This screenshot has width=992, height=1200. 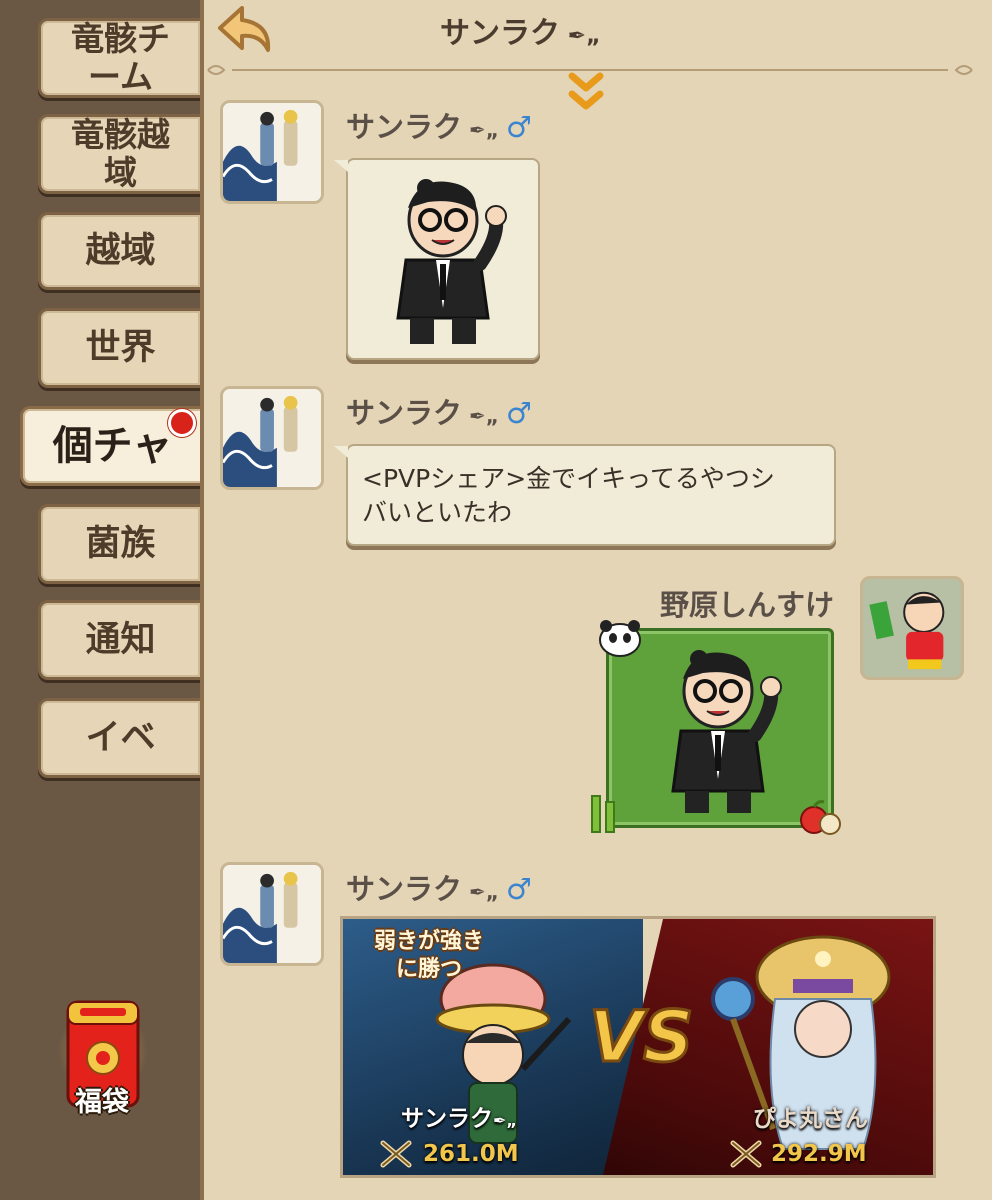 I want to click on tab-dragon-team: 竜骸チーム, so click(x=119, y=58).